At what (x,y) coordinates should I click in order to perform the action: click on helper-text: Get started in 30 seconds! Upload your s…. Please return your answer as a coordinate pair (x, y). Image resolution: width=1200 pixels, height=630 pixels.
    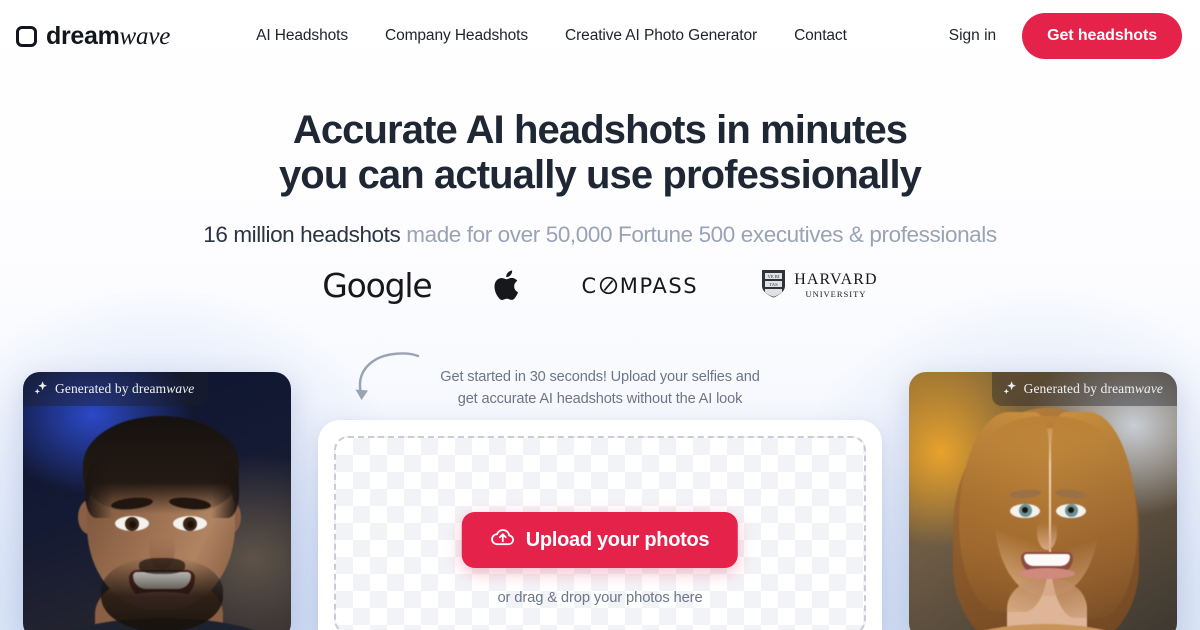
    Looking at the image, I should click on (600, 388).